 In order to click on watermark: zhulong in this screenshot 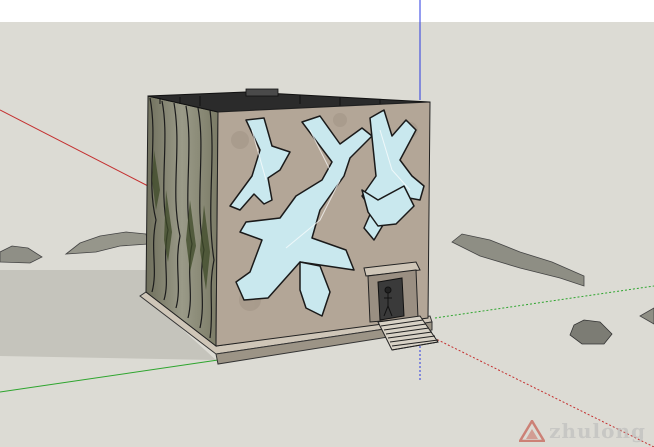, I will do `click(582, 431)`.